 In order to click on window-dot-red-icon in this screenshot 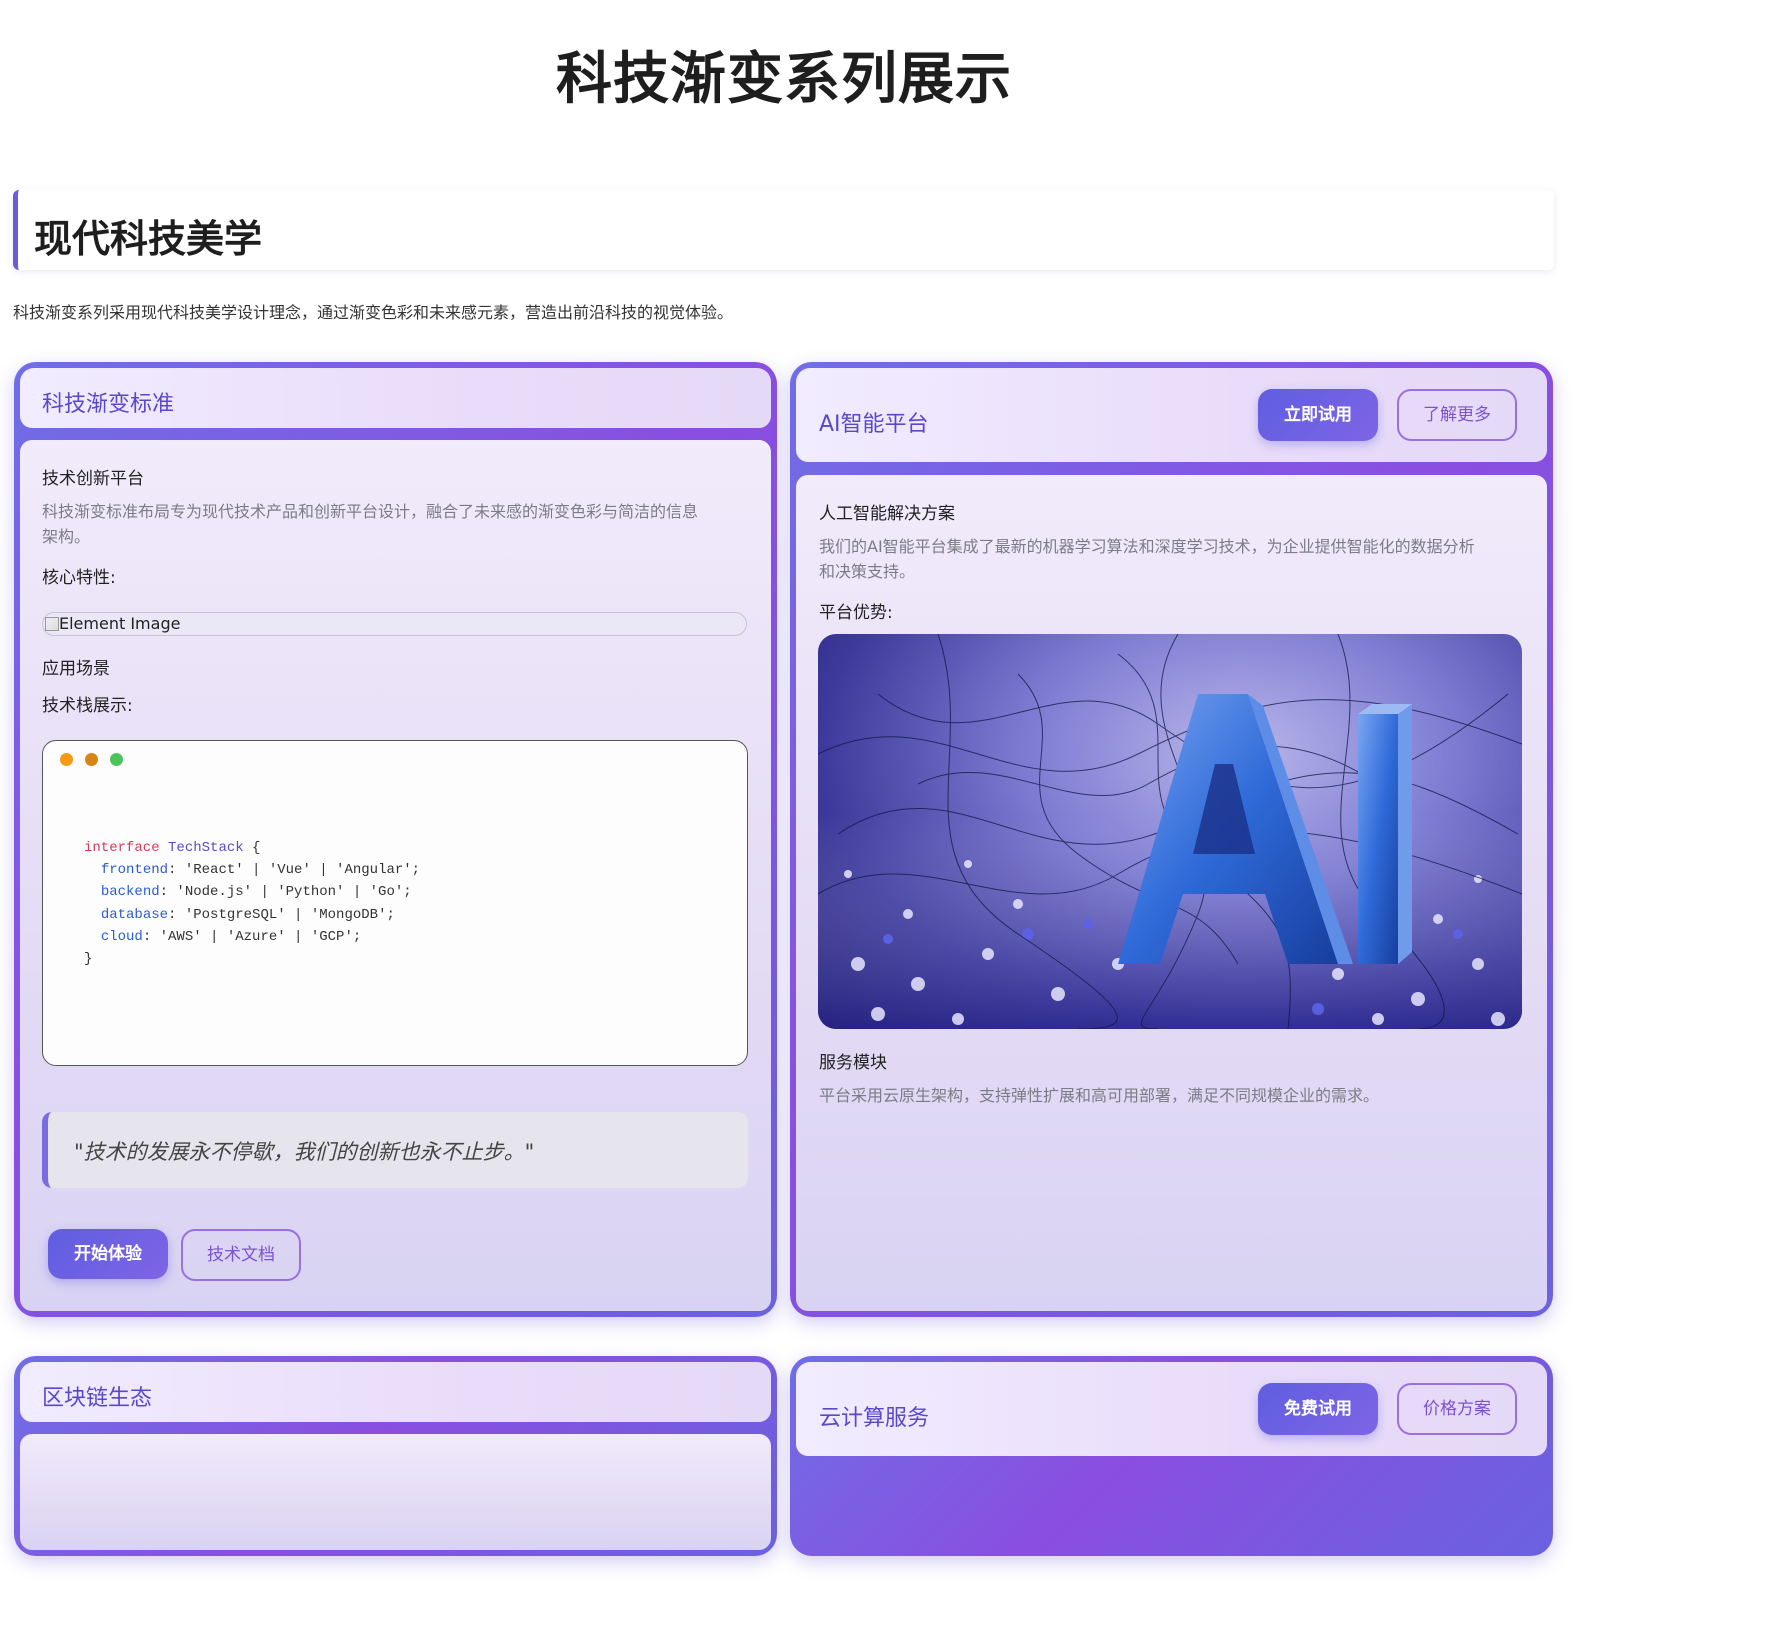, I will do `click(66, 759)`.